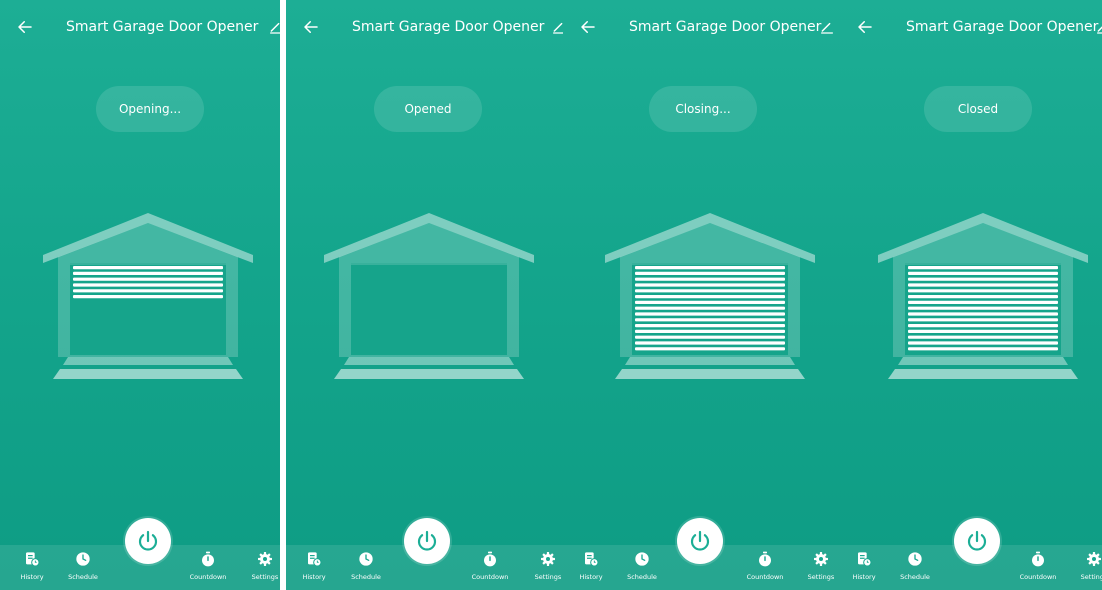  I want to click on power-icon, so click(700, 540).